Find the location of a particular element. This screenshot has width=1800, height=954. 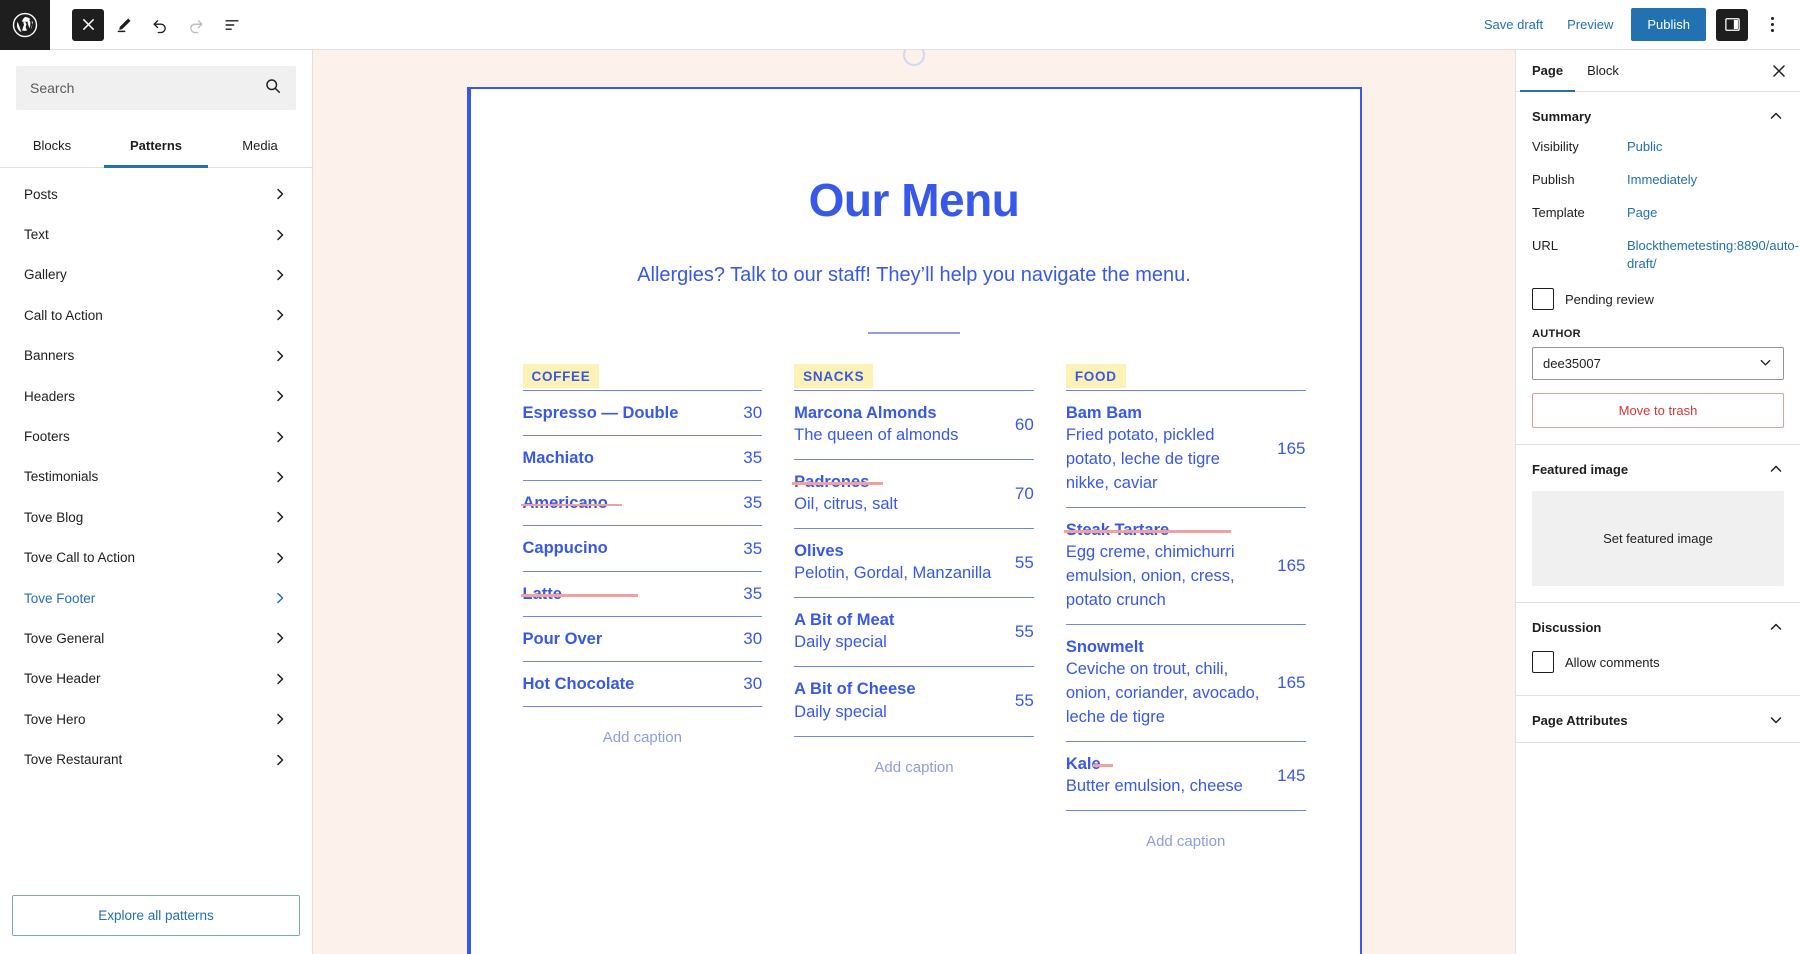

template-value-button: Page is located at coordinates (1642, 213).